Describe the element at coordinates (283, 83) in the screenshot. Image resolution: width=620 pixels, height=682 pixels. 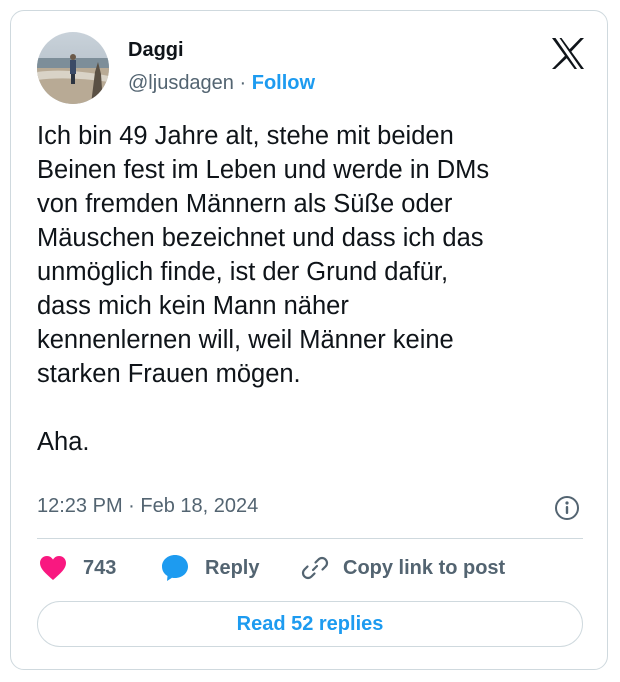
I see `follow-link: Follow` at that location.